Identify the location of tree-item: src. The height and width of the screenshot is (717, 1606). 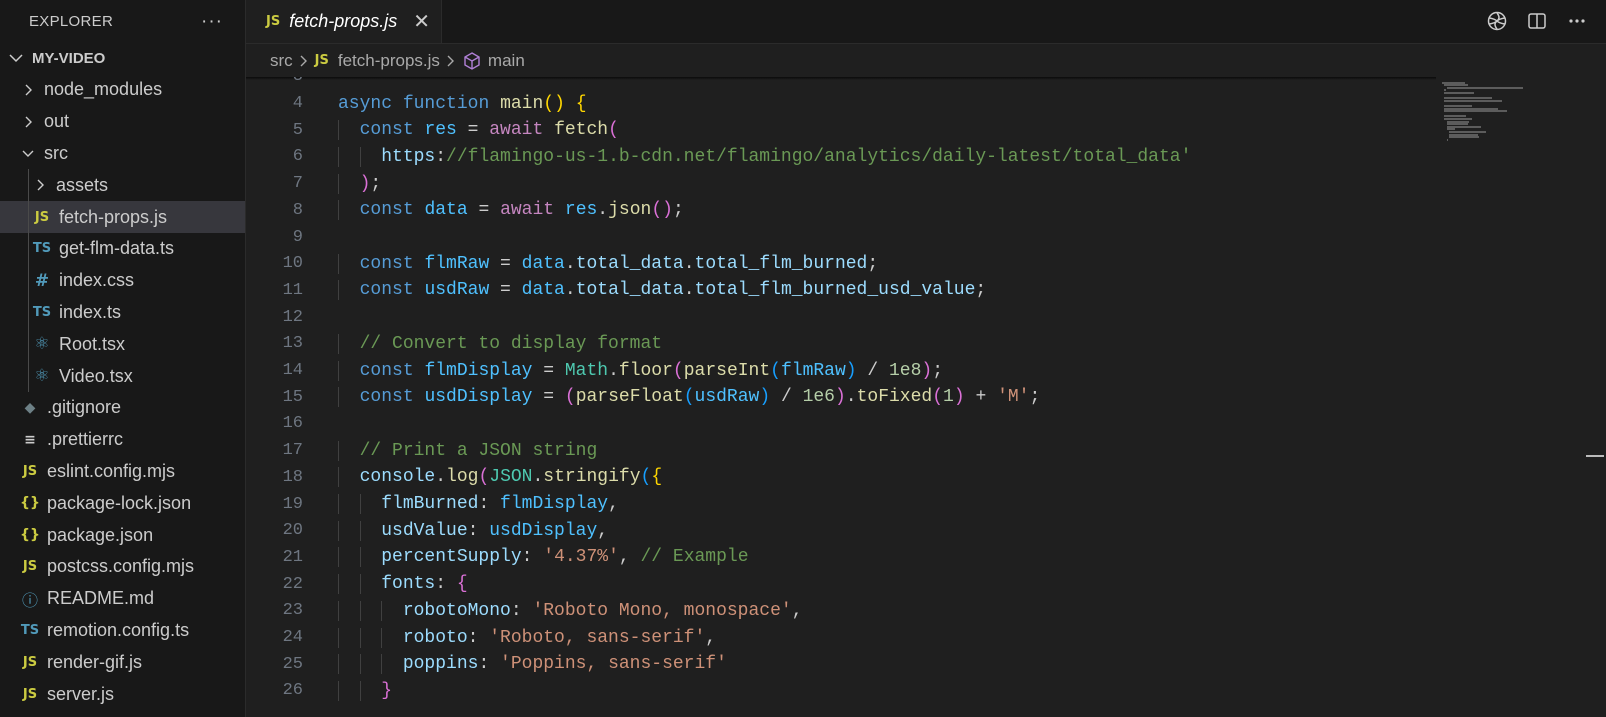
(122, 154).